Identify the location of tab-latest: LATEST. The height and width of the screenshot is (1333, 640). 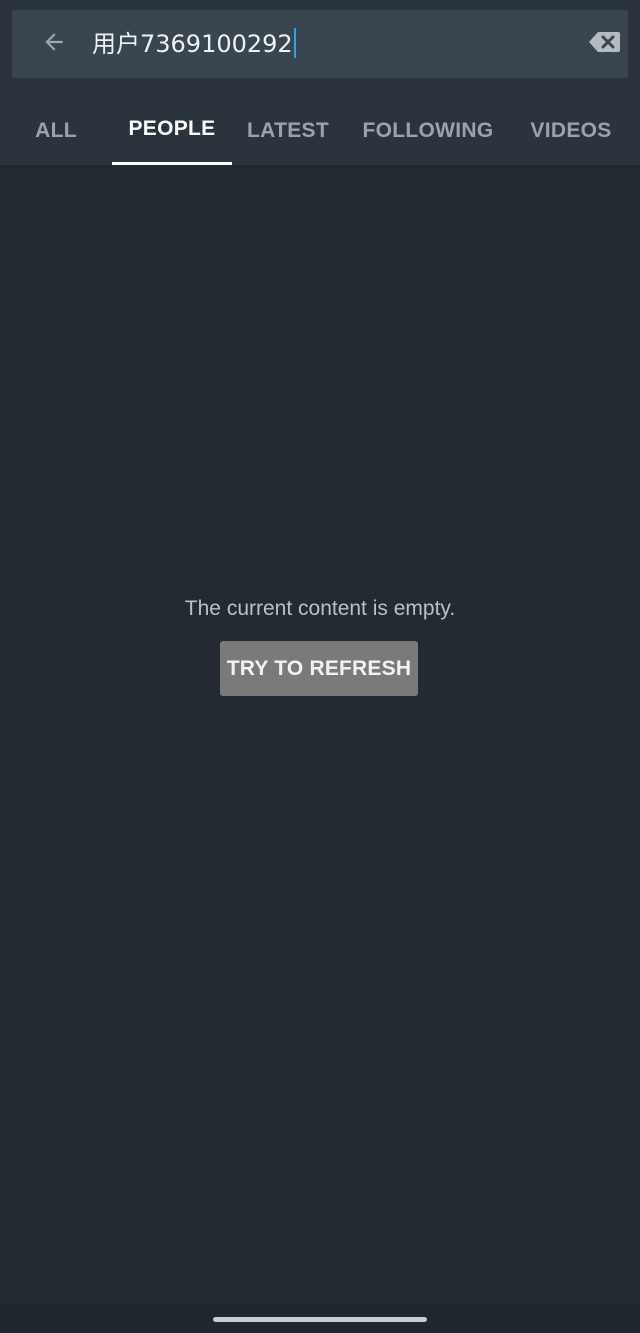
(288, 130).